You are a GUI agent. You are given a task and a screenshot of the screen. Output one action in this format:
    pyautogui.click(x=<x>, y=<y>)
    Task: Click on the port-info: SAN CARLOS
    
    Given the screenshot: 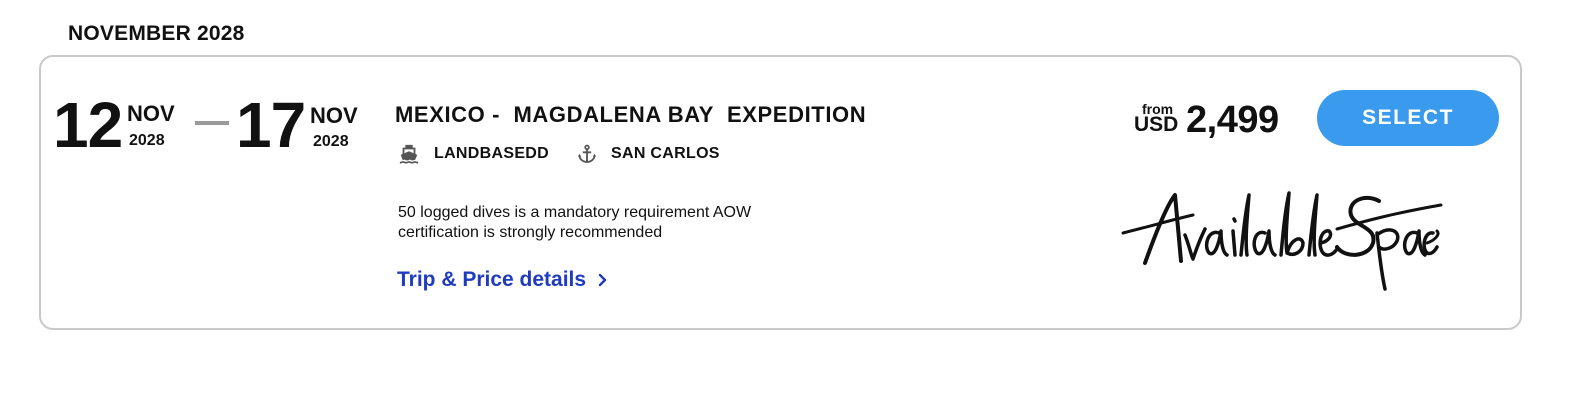 What is the action you would take?
    pyautogui.click(x=648, y=154)
    